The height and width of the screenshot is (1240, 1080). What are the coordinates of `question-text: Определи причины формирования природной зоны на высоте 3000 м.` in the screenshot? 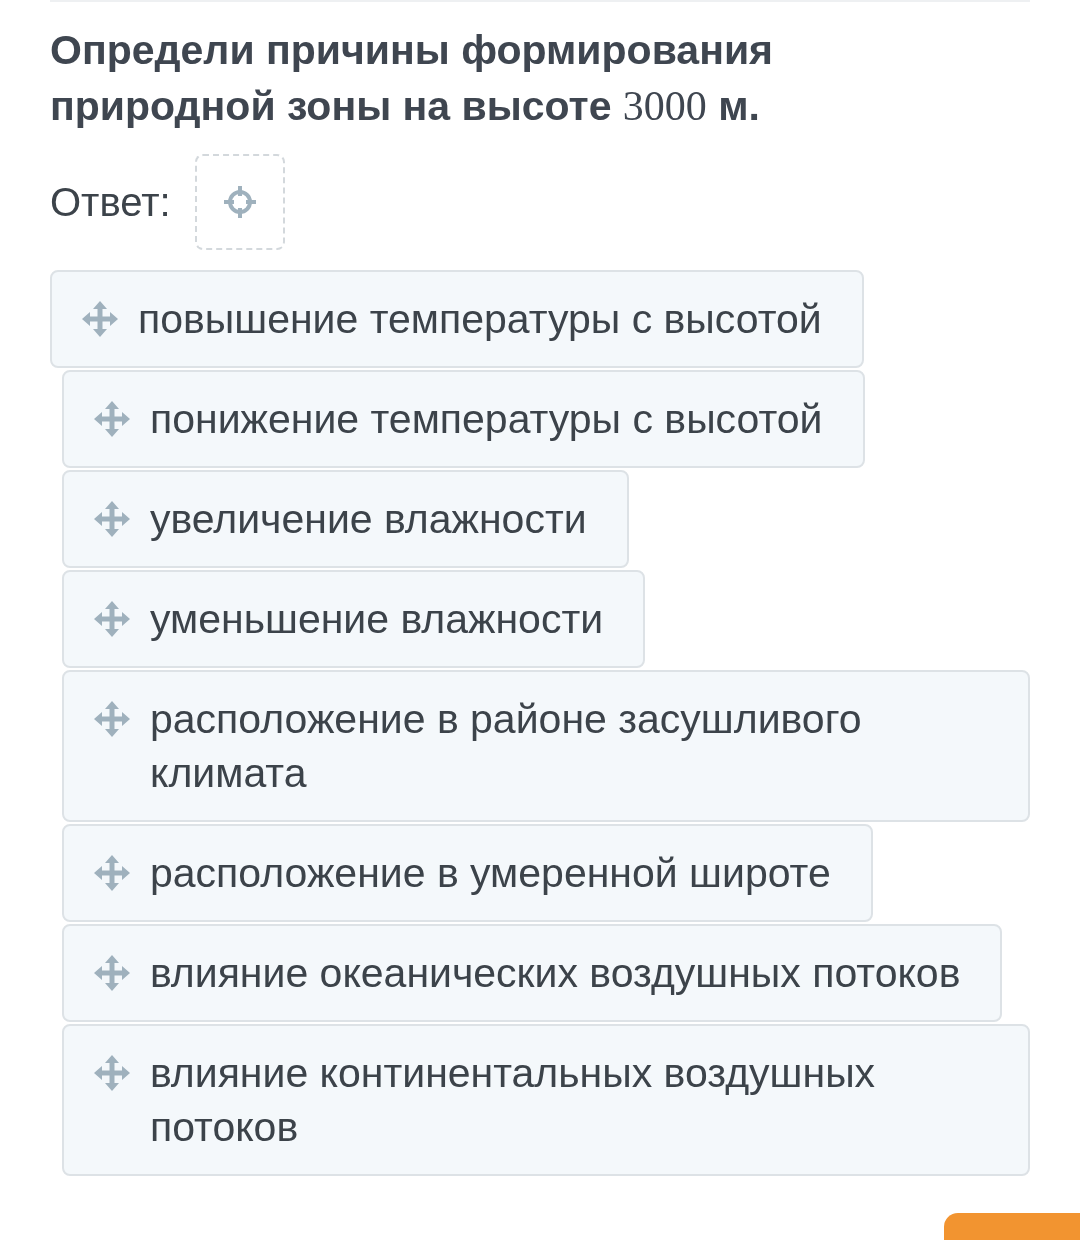 It's located at (412, 78).